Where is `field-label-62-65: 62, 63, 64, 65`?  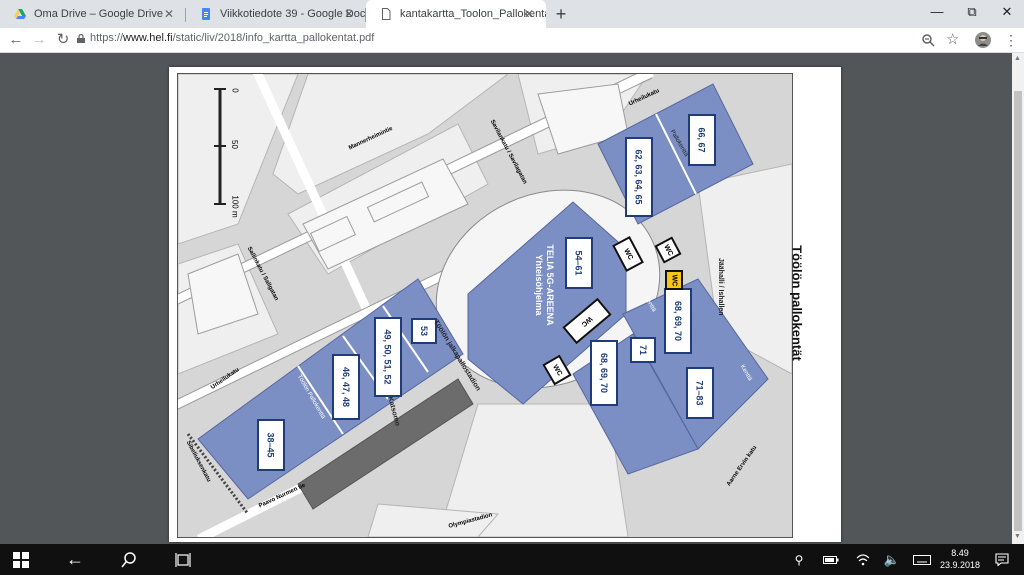
field-label-62-65: 62, 63, 64, 65 is located at coordinates (639, 177).